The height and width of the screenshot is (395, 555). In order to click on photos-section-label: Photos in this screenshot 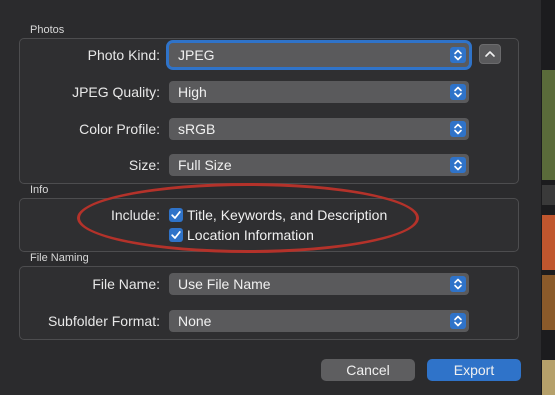, I will do `click(47, 30)`.